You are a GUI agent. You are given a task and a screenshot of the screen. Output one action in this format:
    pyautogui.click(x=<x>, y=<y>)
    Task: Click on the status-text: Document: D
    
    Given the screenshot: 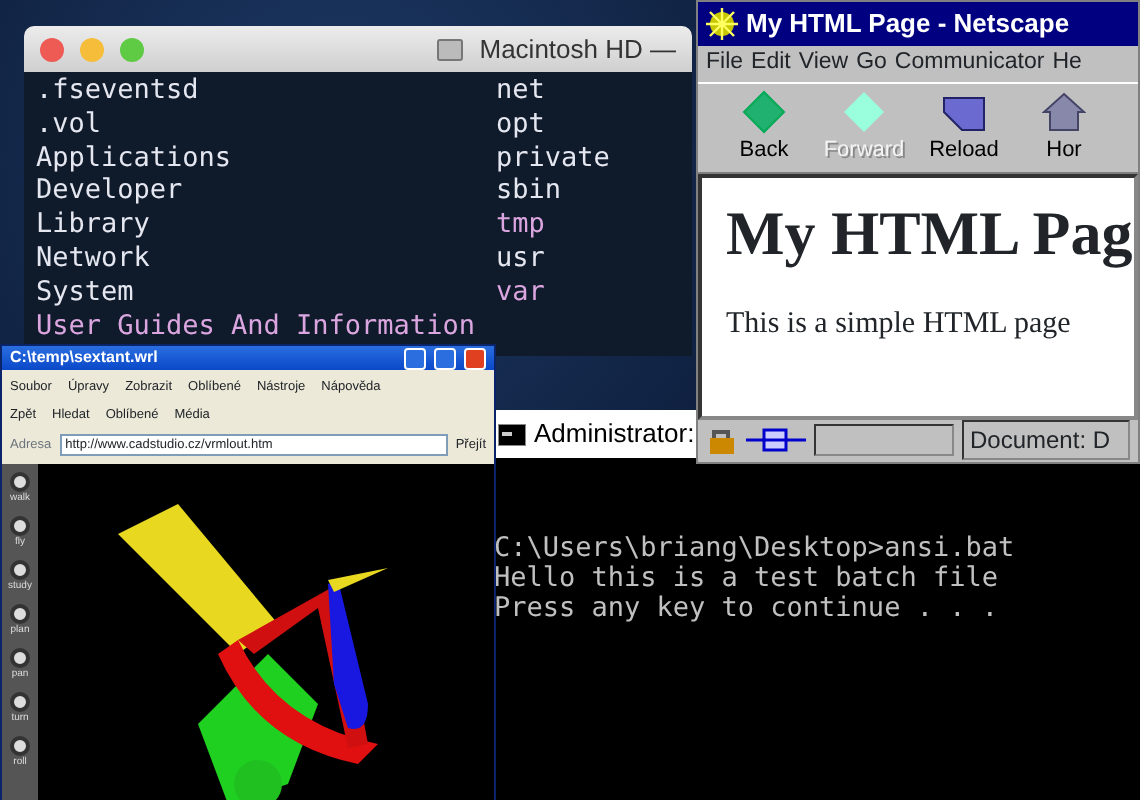 What is the action you would take?
    pyautogui.click(x=1046, y=440)
    